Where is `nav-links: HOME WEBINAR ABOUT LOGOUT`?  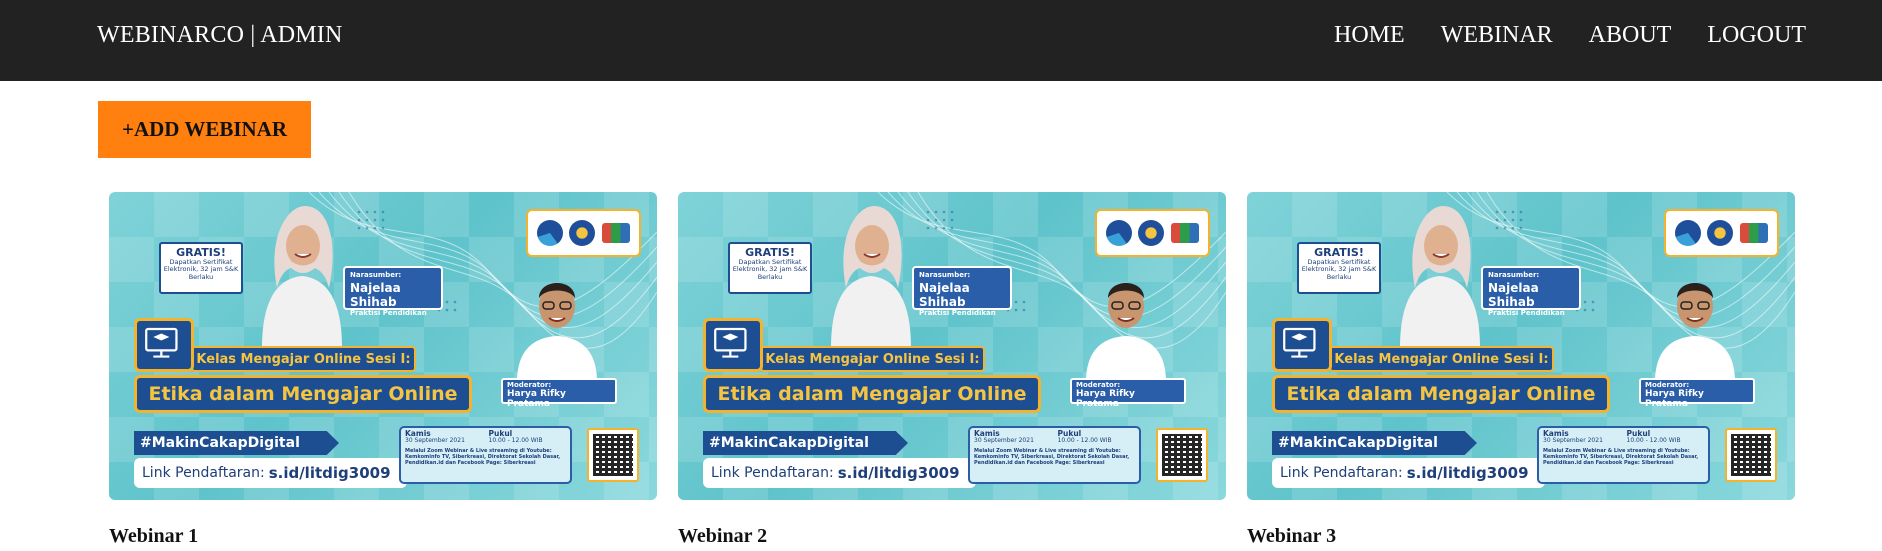
nav-links: HOME WEBINAR ABOUT LOGOUT is located at coordinates (1570, 35).